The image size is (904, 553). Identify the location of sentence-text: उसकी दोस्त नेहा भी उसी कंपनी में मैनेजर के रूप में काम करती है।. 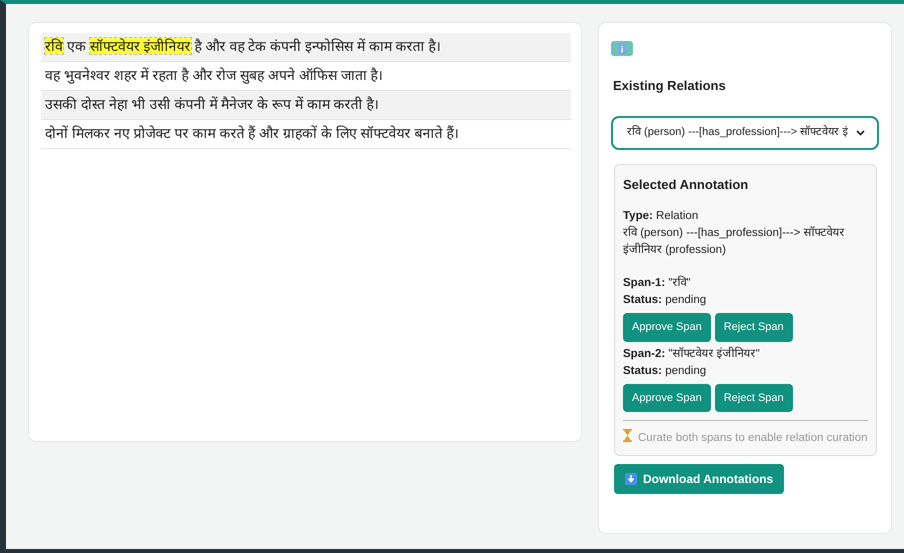
(212, 104).